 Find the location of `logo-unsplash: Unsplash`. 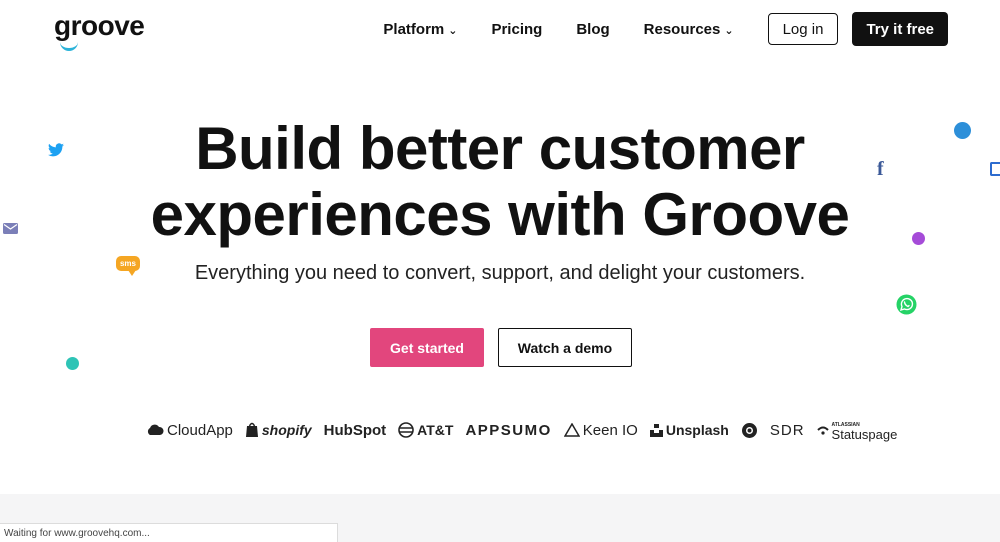

logo-unsplash: Unsplash is located at coordinates (689, 430).